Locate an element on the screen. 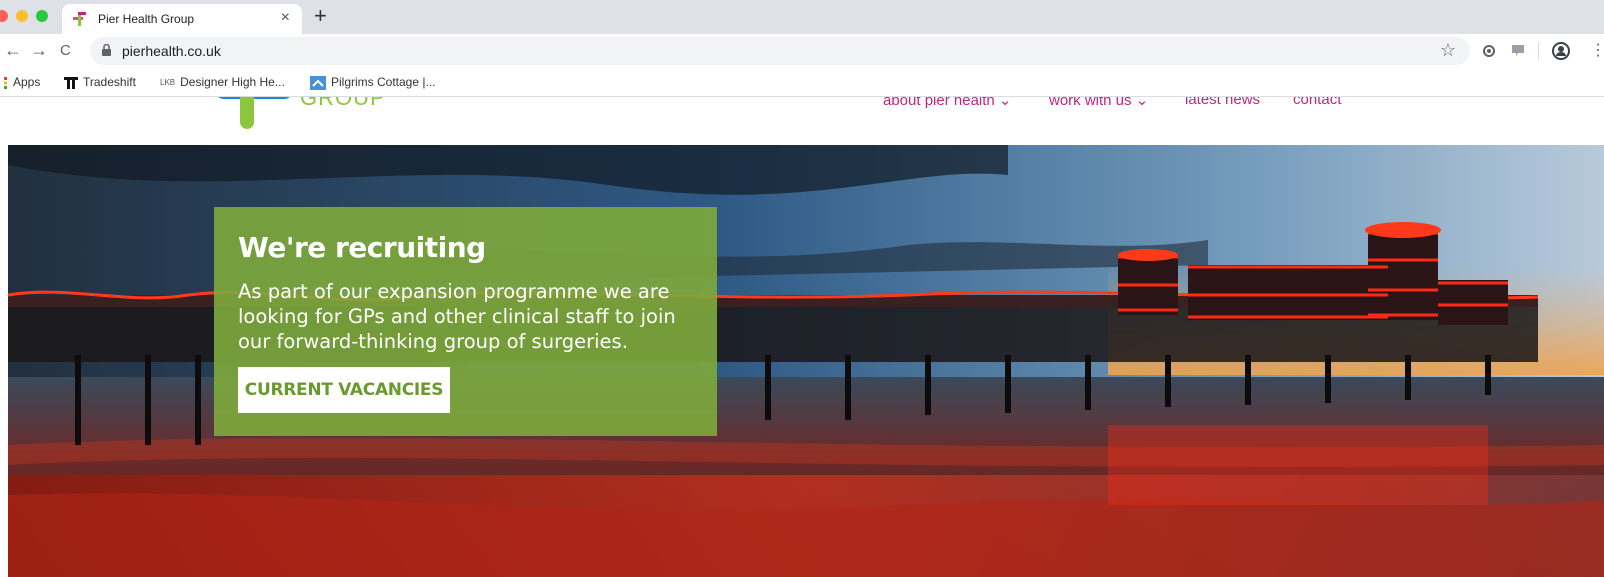  address-bar: pierhealth.co.uk ☆ is located at coordinates (780, 51).